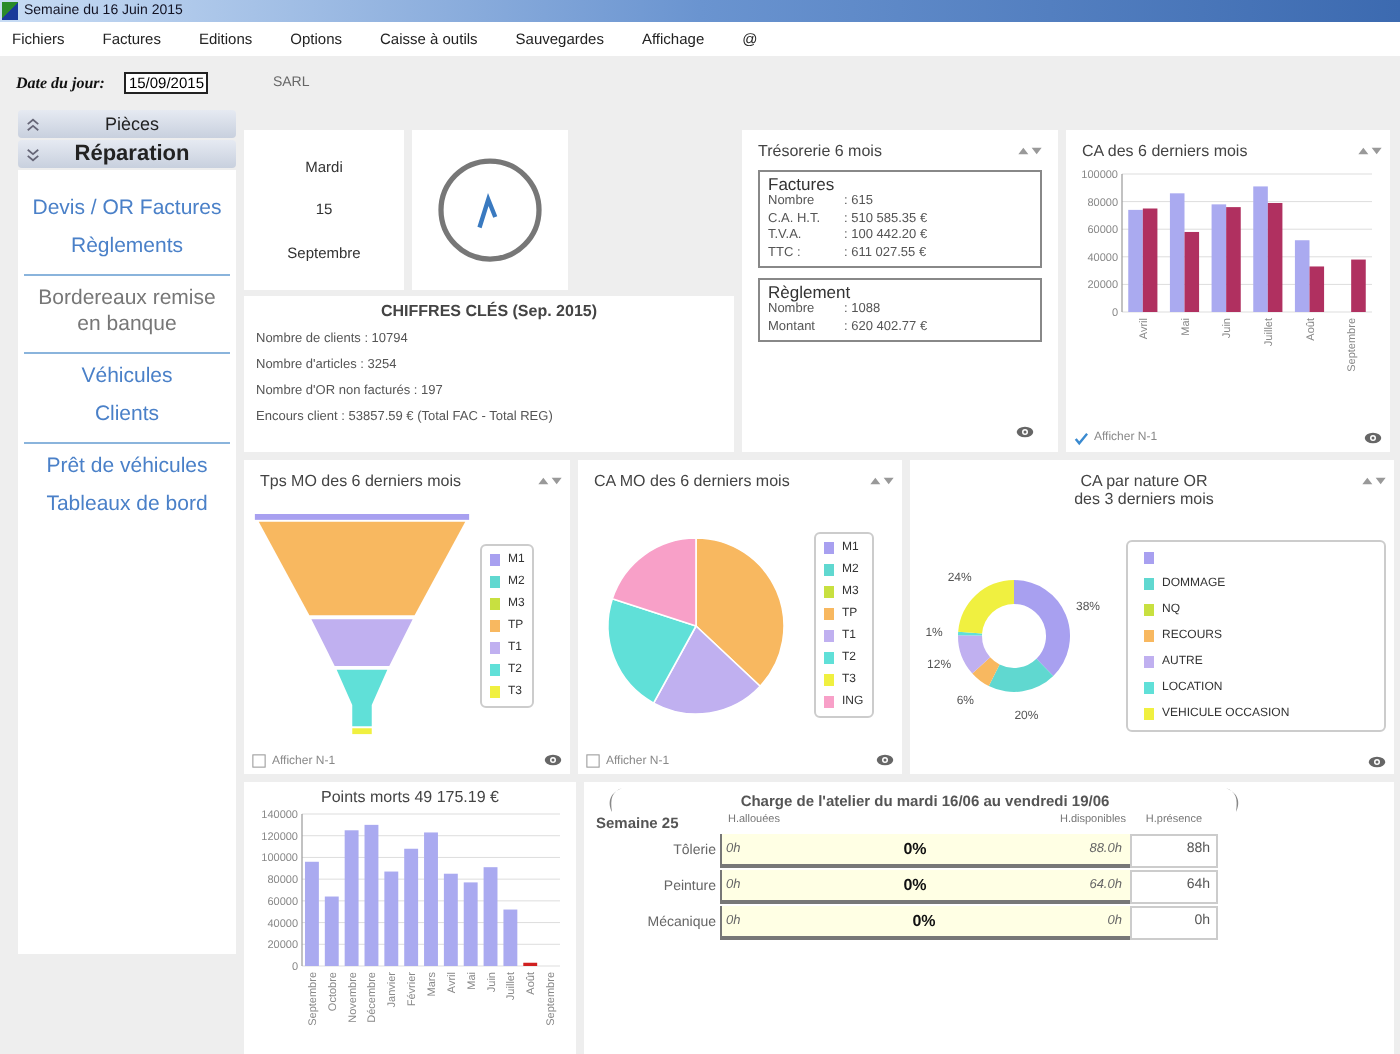 This screenshot has width=1400, height=1054. What do you see at coordinates (127, 247) in the screenshot?
I see `nav-link: Règlements` at bounding box center [127, 247].